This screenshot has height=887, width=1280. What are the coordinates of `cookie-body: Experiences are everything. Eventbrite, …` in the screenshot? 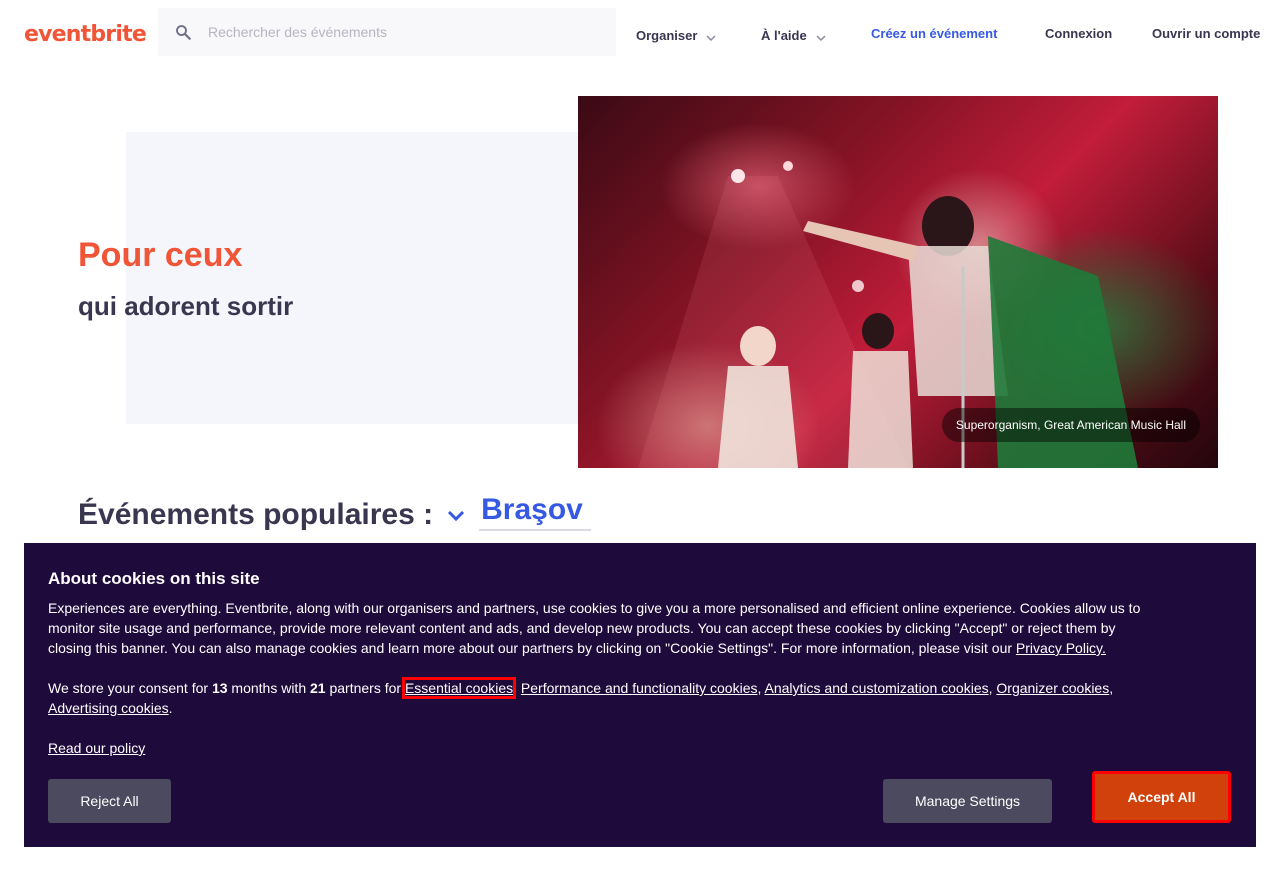 It's located at (598, 628).